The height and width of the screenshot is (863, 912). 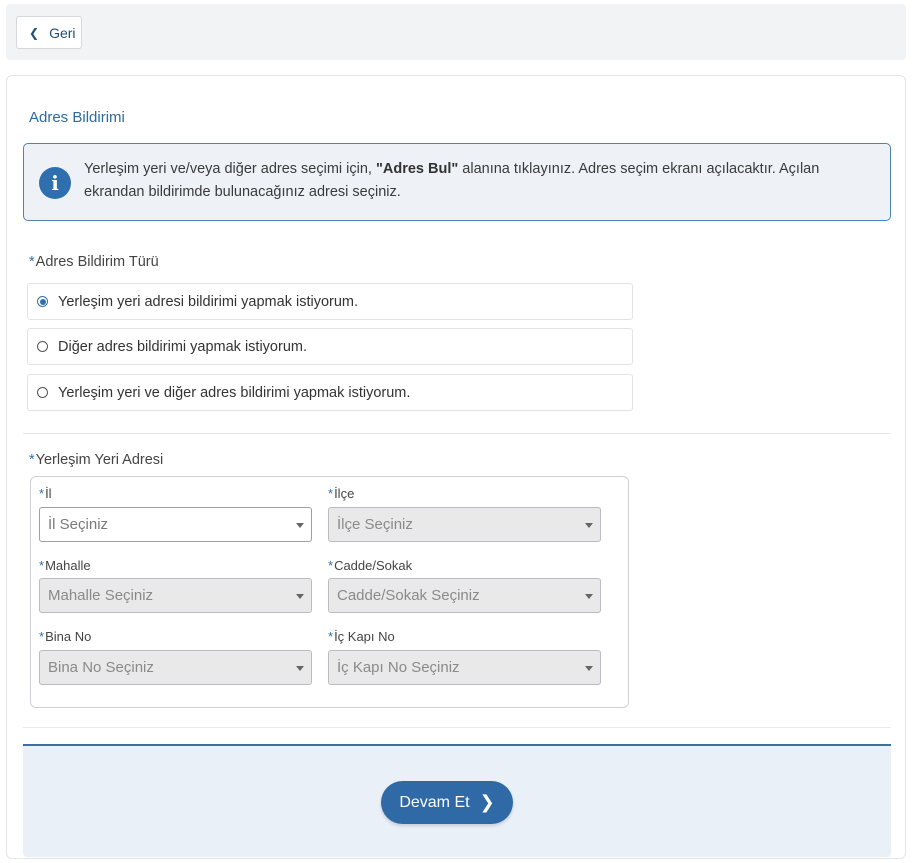 I want to click on cadde-label-text: Cadde/Sokak, so click(x=373, y=565).